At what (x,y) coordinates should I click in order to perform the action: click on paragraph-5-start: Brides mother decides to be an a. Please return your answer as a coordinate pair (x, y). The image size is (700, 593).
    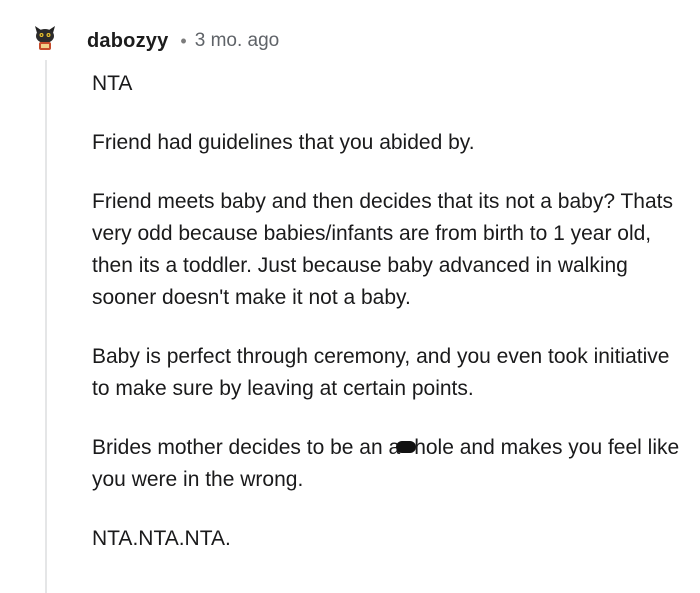
    Looking at the image, I should click on (246, 447).